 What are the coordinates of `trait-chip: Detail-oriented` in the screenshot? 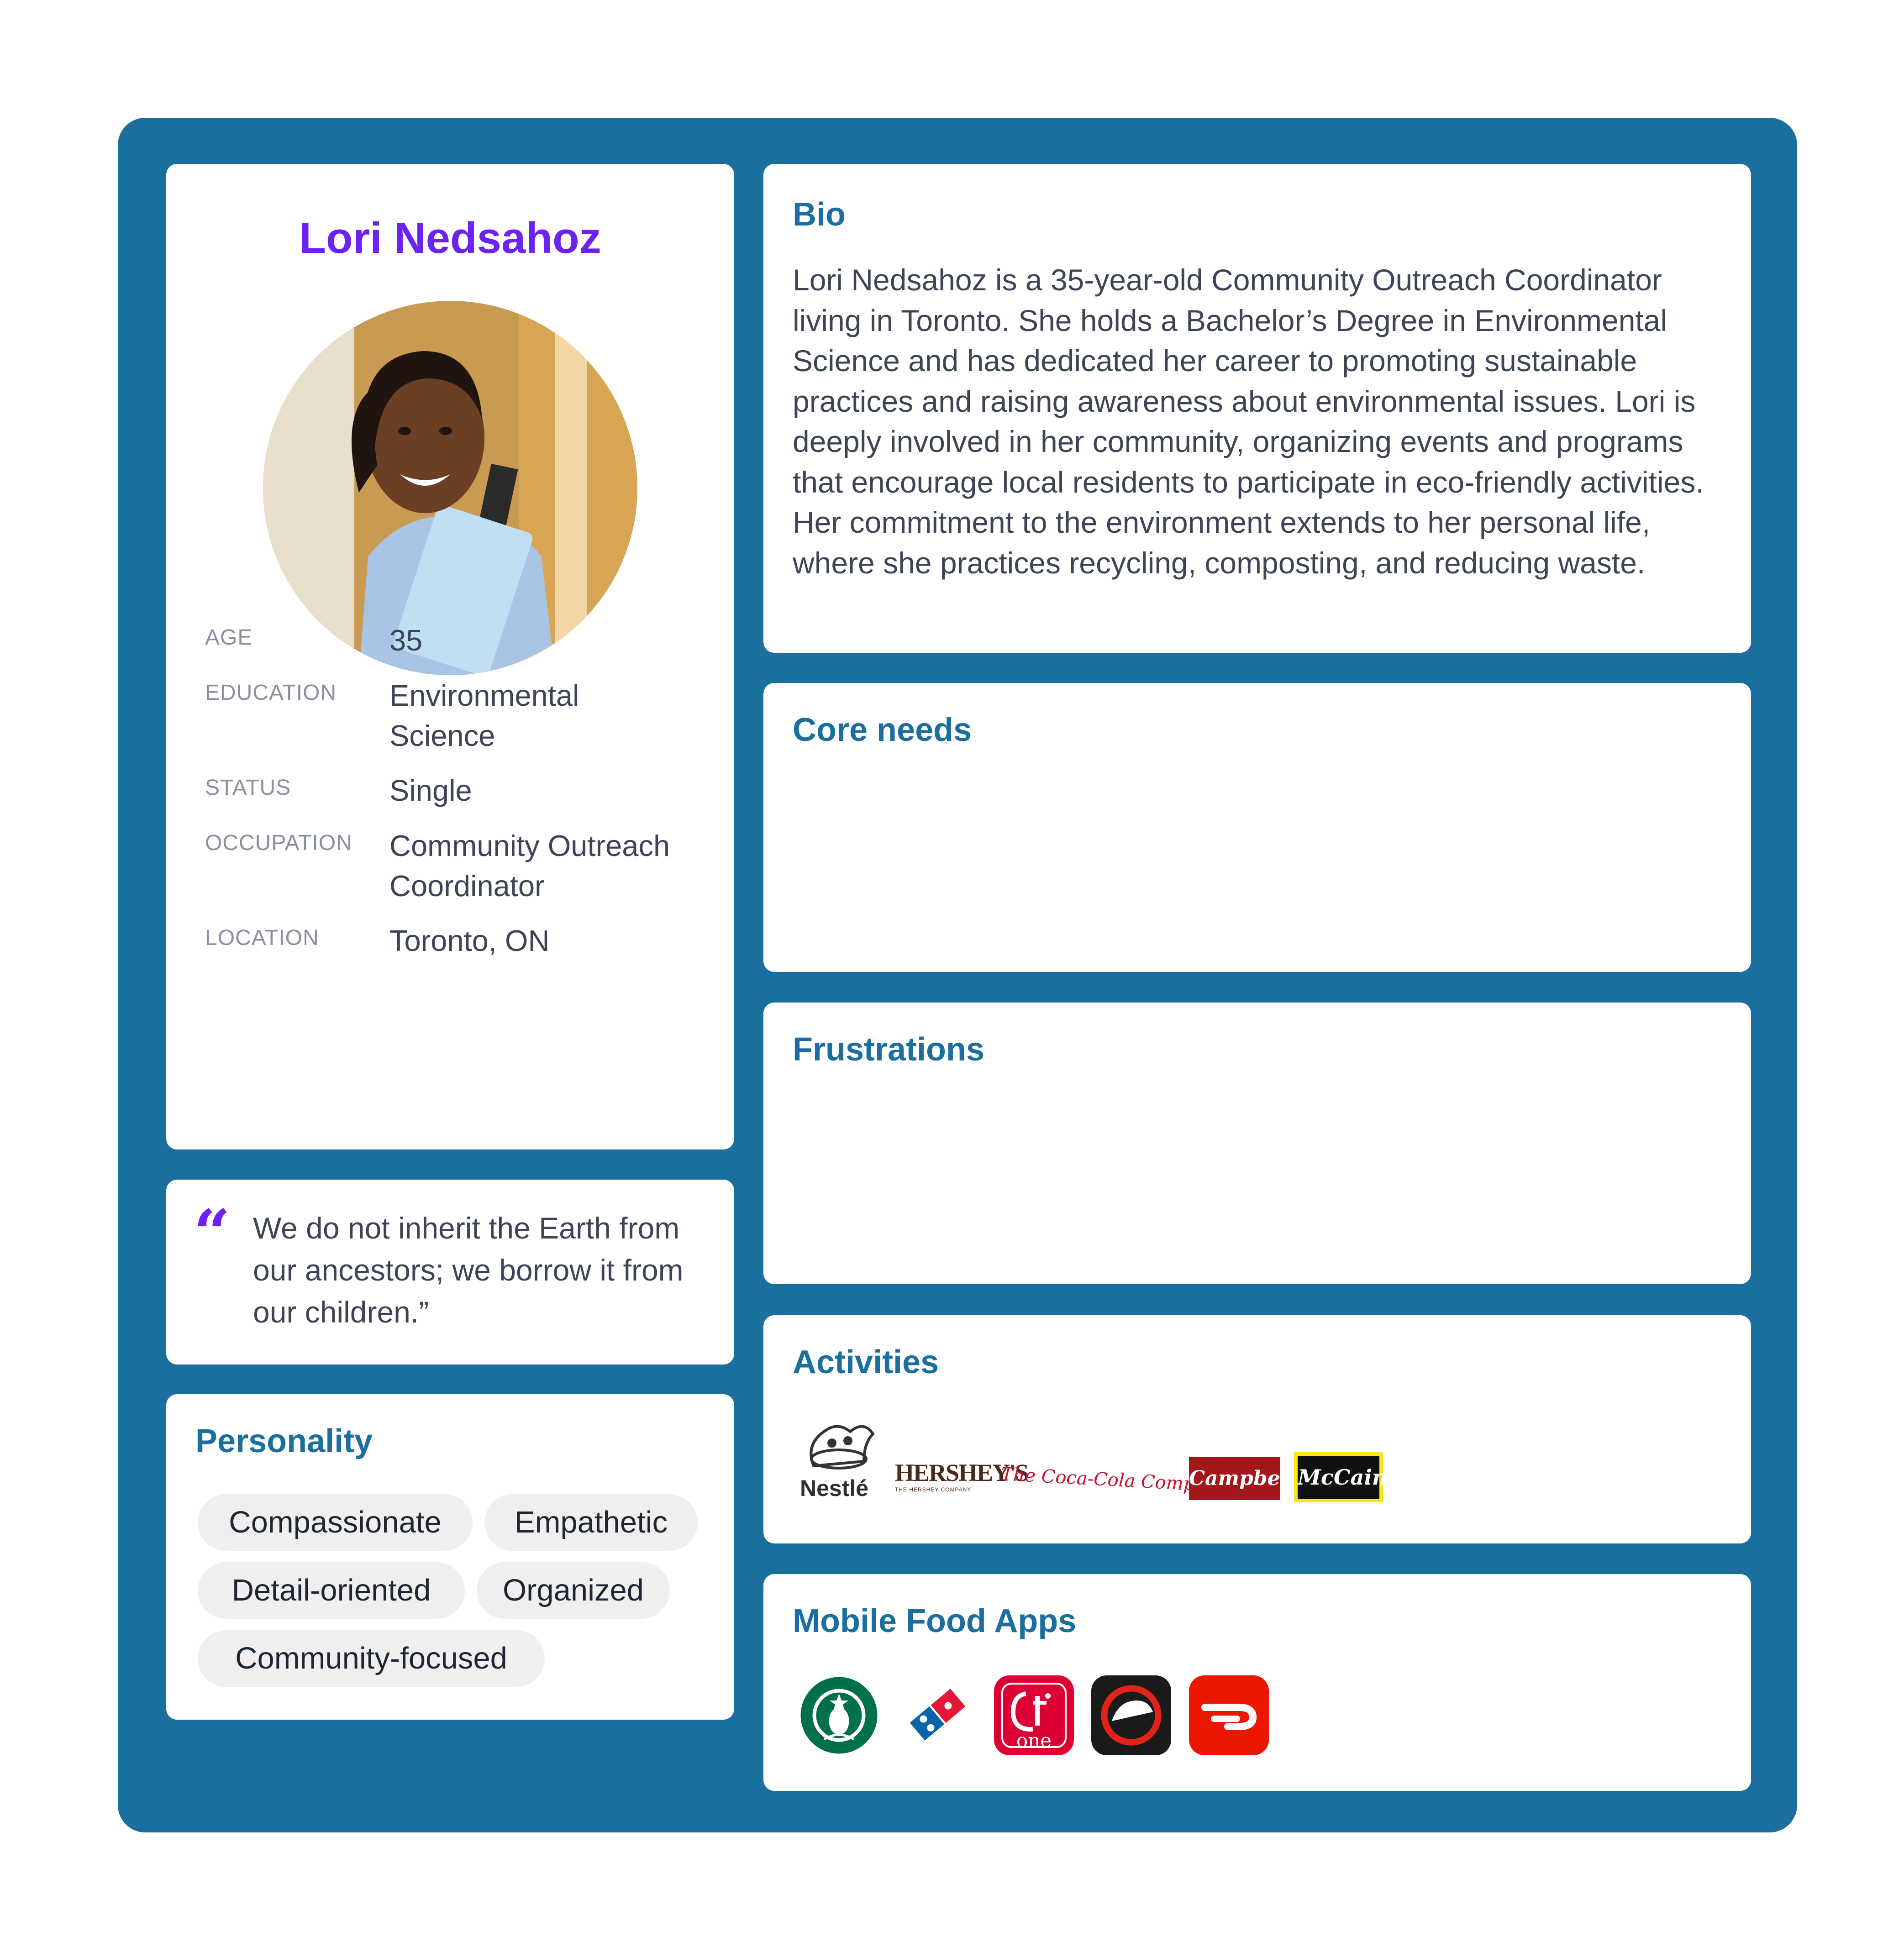 It's located at (332, 1590).